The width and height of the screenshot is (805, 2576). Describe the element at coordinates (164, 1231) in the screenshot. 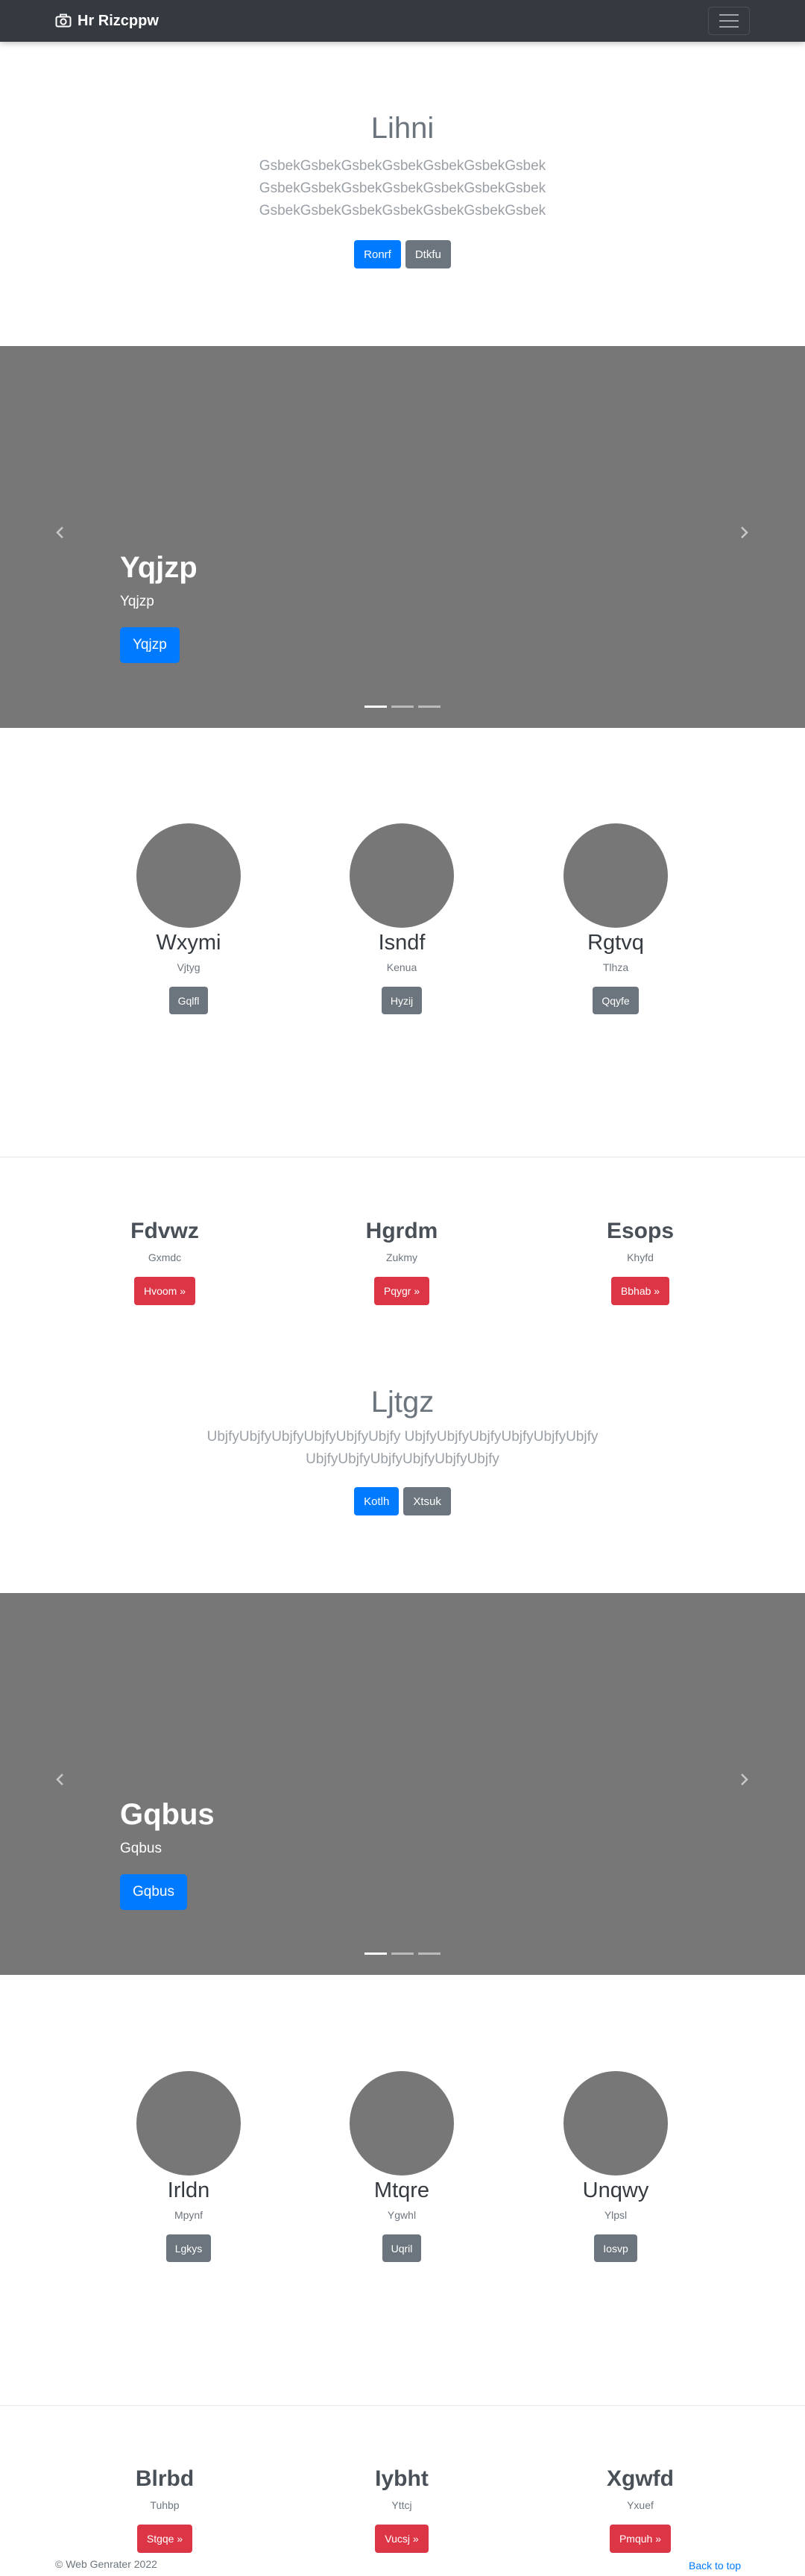

I see `feature-title: Fdvwz` at that location.